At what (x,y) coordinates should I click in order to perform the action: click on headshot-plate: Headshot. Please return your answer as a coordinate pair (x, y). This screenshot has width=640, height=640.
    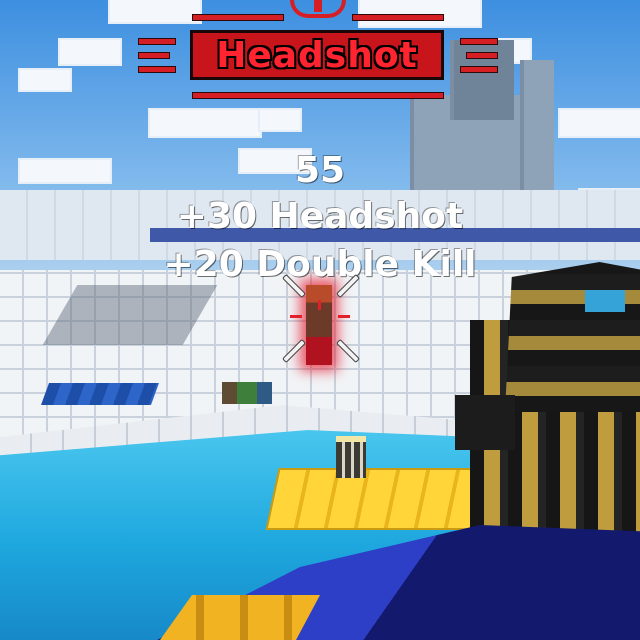
    Looking at the image, I should click on (317, 55).